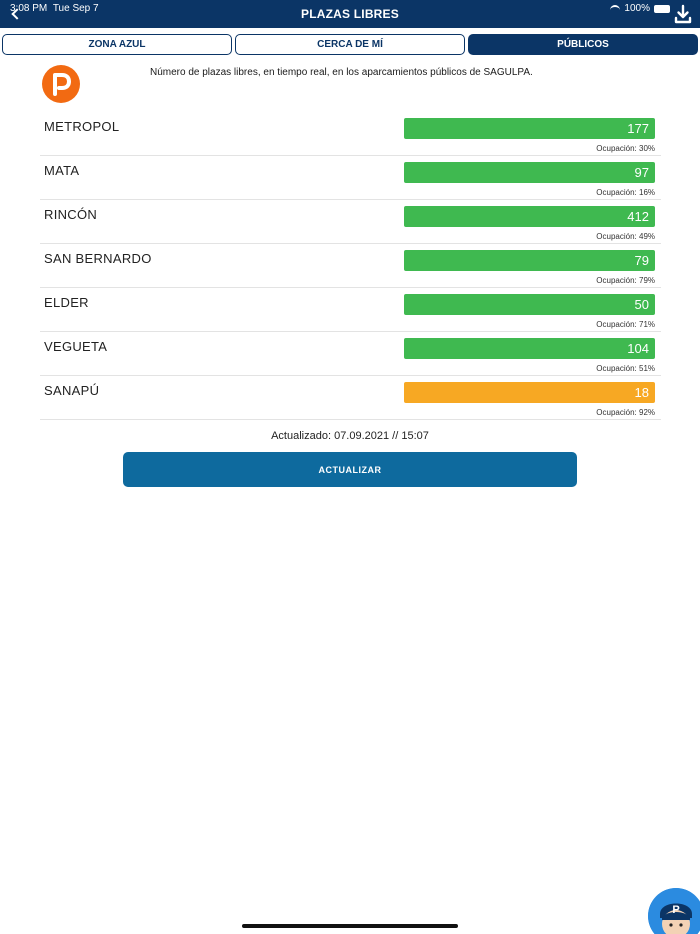 The width and height of the screenshot is (700, 934). Describe the element at coordinates (71, 214) in the screenshot. I see `parking-name: RINCÓN` at that location.